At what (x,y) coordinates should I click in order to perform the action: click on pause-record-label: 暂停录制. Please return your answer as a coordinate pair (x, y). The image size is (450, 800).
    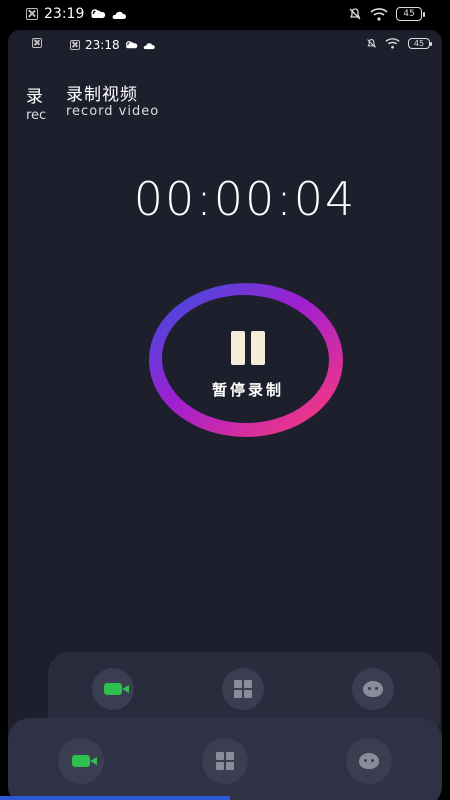
    Looking at the image, I should click on (247, 389).